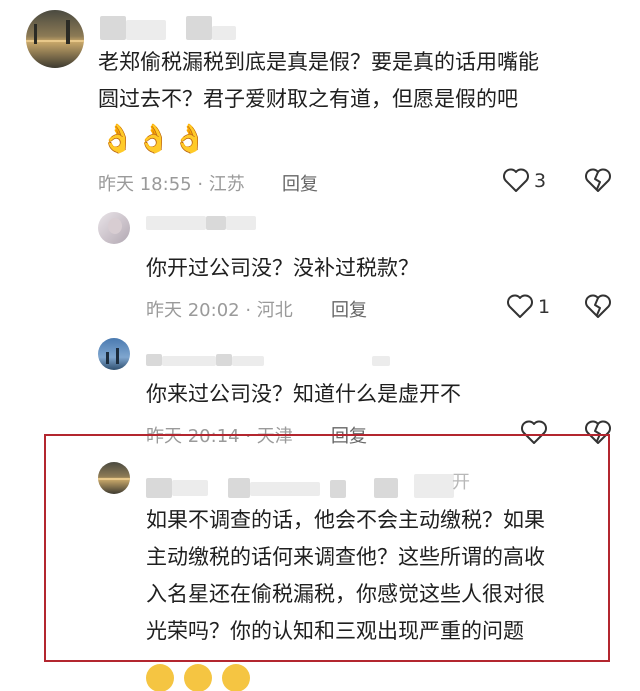 The width and height of the screenshot is (640, 691). What do you see at coordinates (318, 62) in the screenshot?
I see `comment-line: 老郑偷税漏税到底是真是假？要是真的话用嘴能` at bounding box center [318, 62].